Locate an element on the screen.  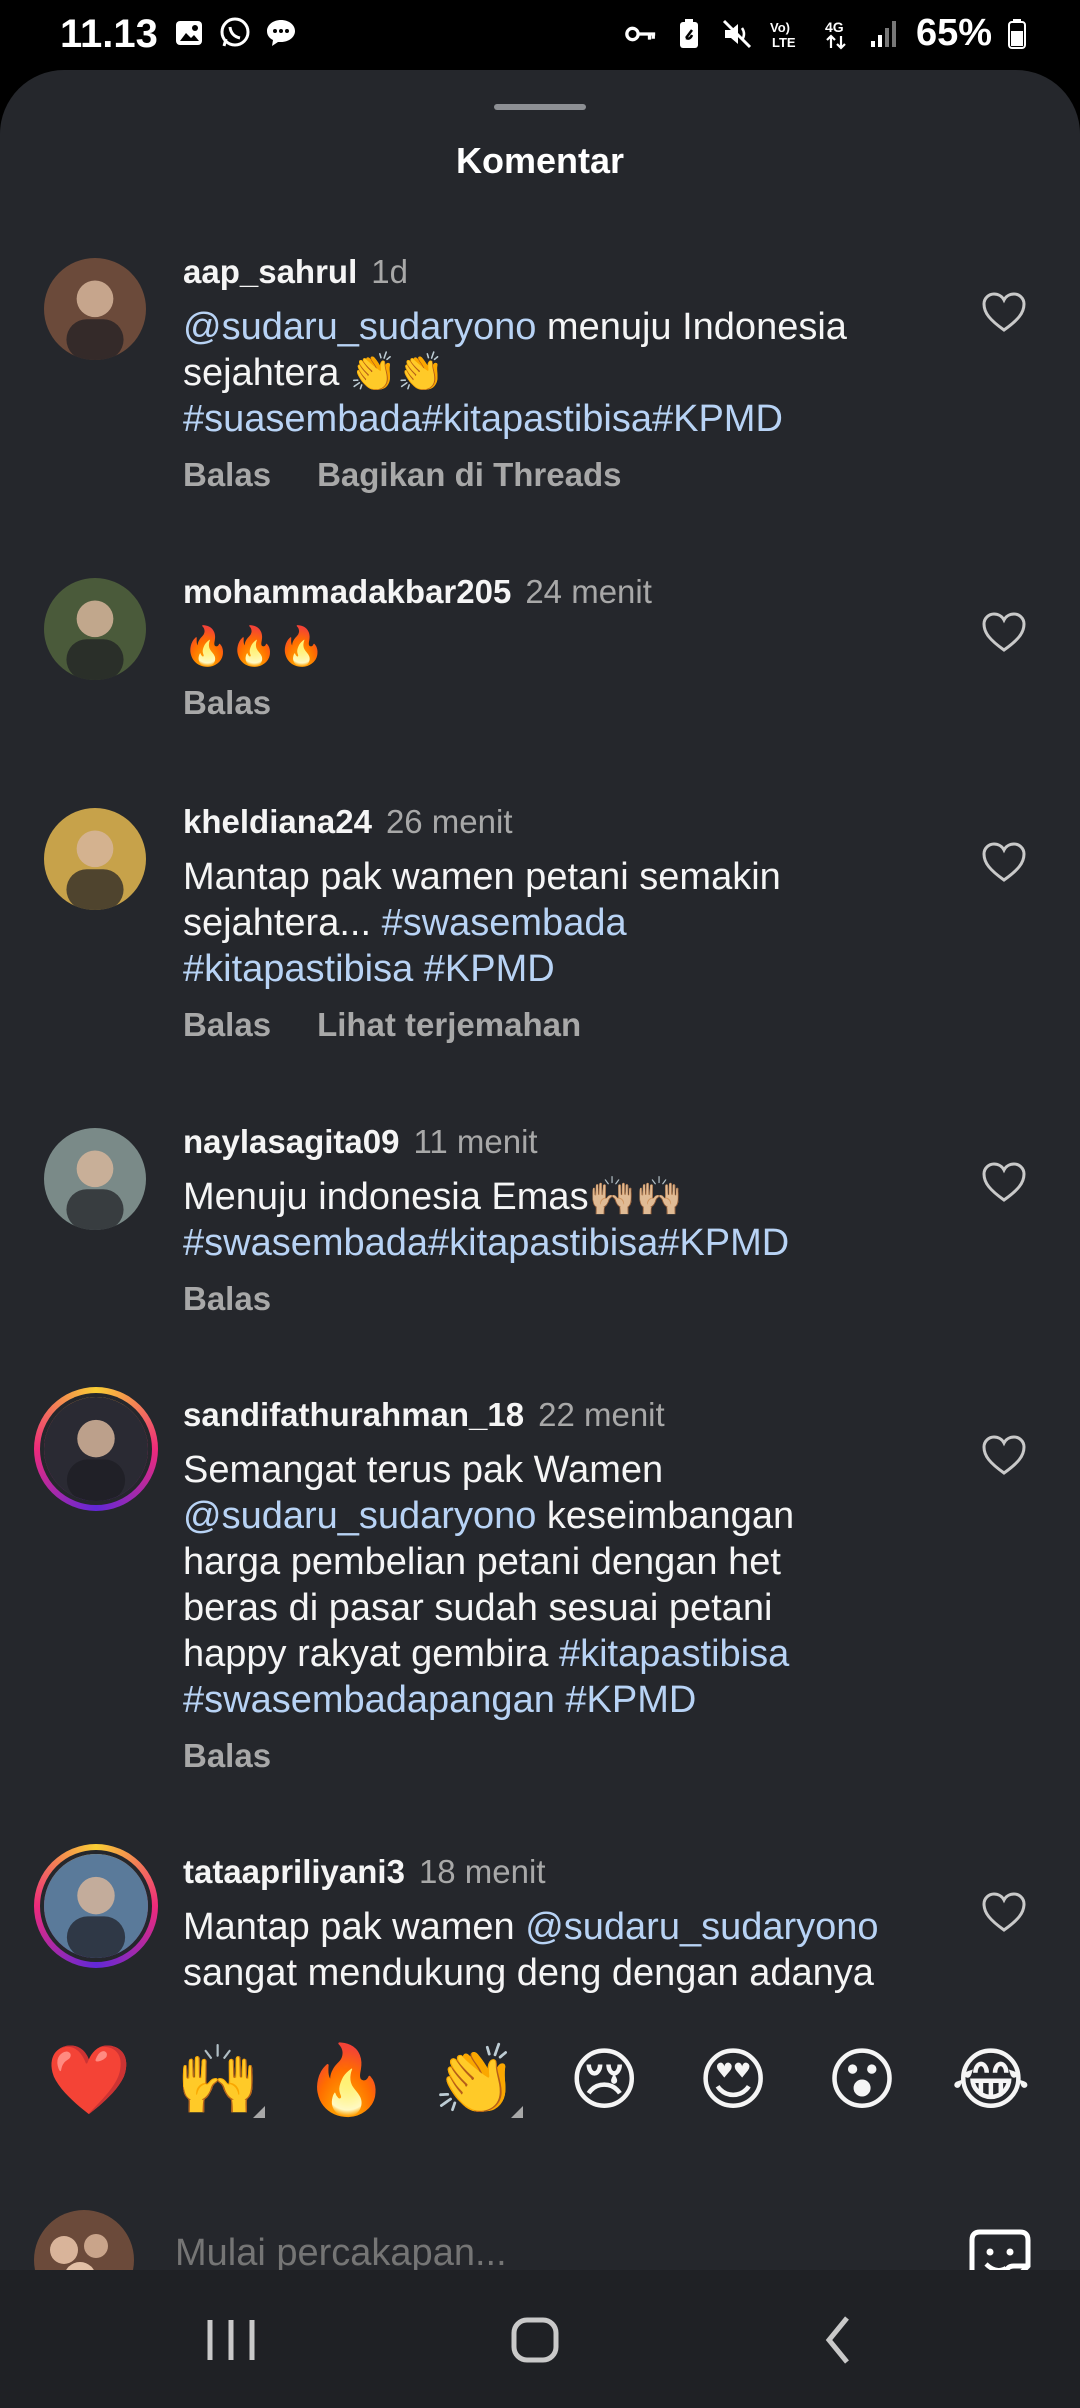
system-navigation-bar is located at coordinates (540, 2339).